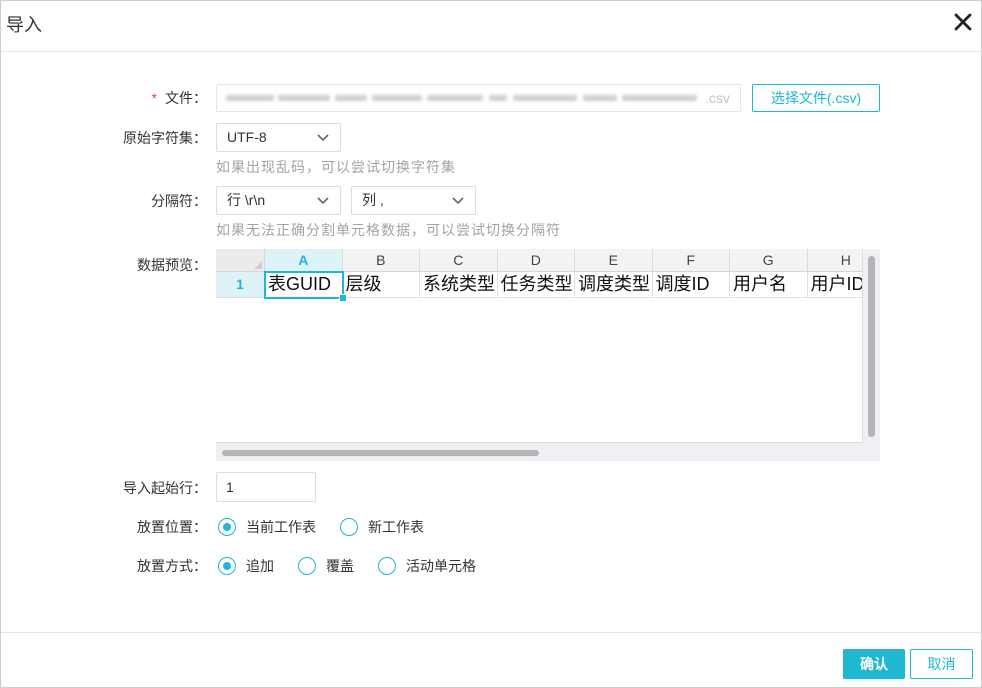 The height and width of the screenshot is (688, 982). I want to click on close-button, so click(963, 22).